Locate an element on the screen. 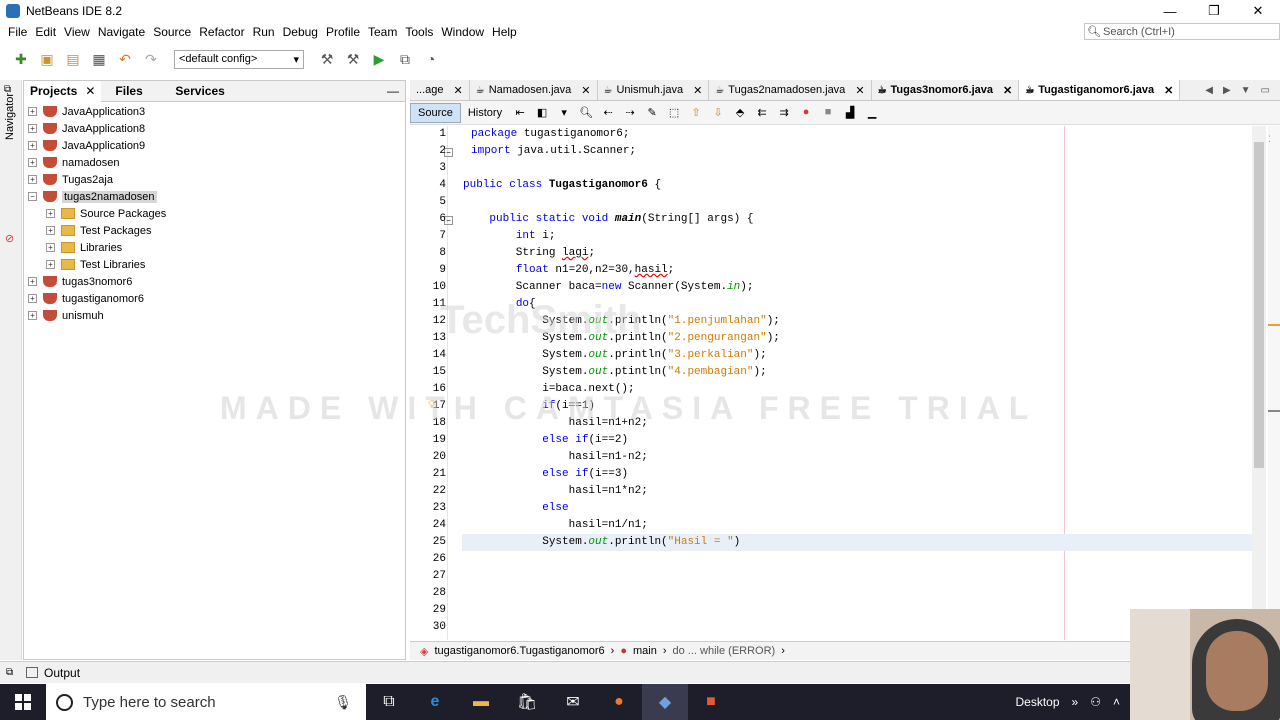 This screenshot has width=1280, height=720. tree-item: + namadosen is located at coordinates (214, 162).